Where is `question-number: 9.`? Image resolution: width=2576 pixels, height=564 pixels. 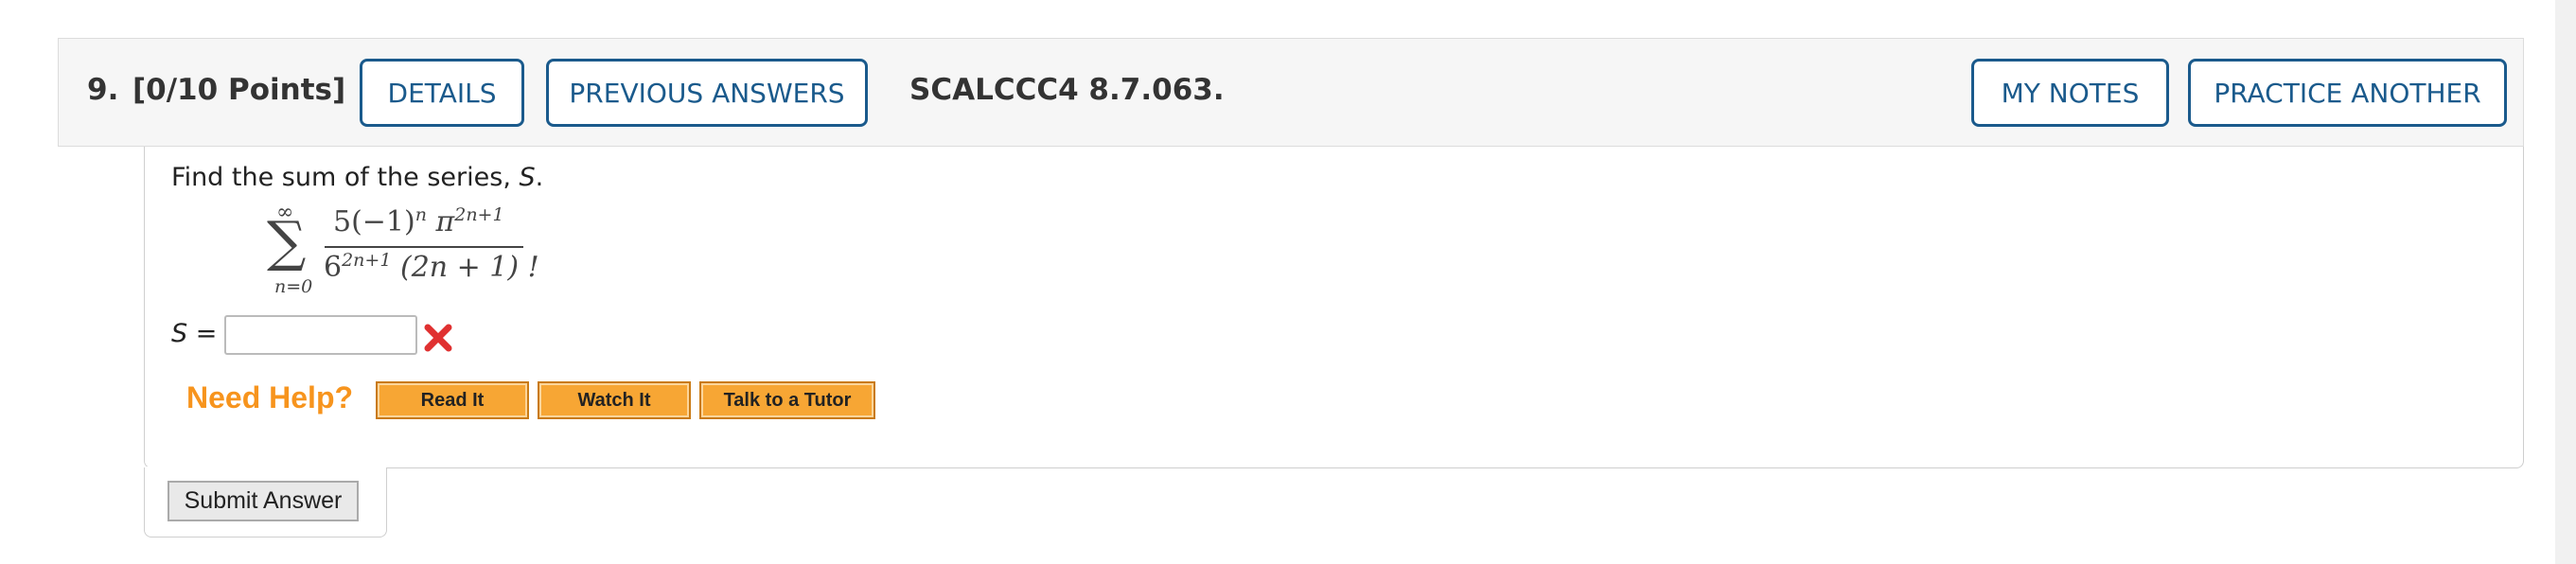 question-number: 9. is located at coordinates (103, 90).